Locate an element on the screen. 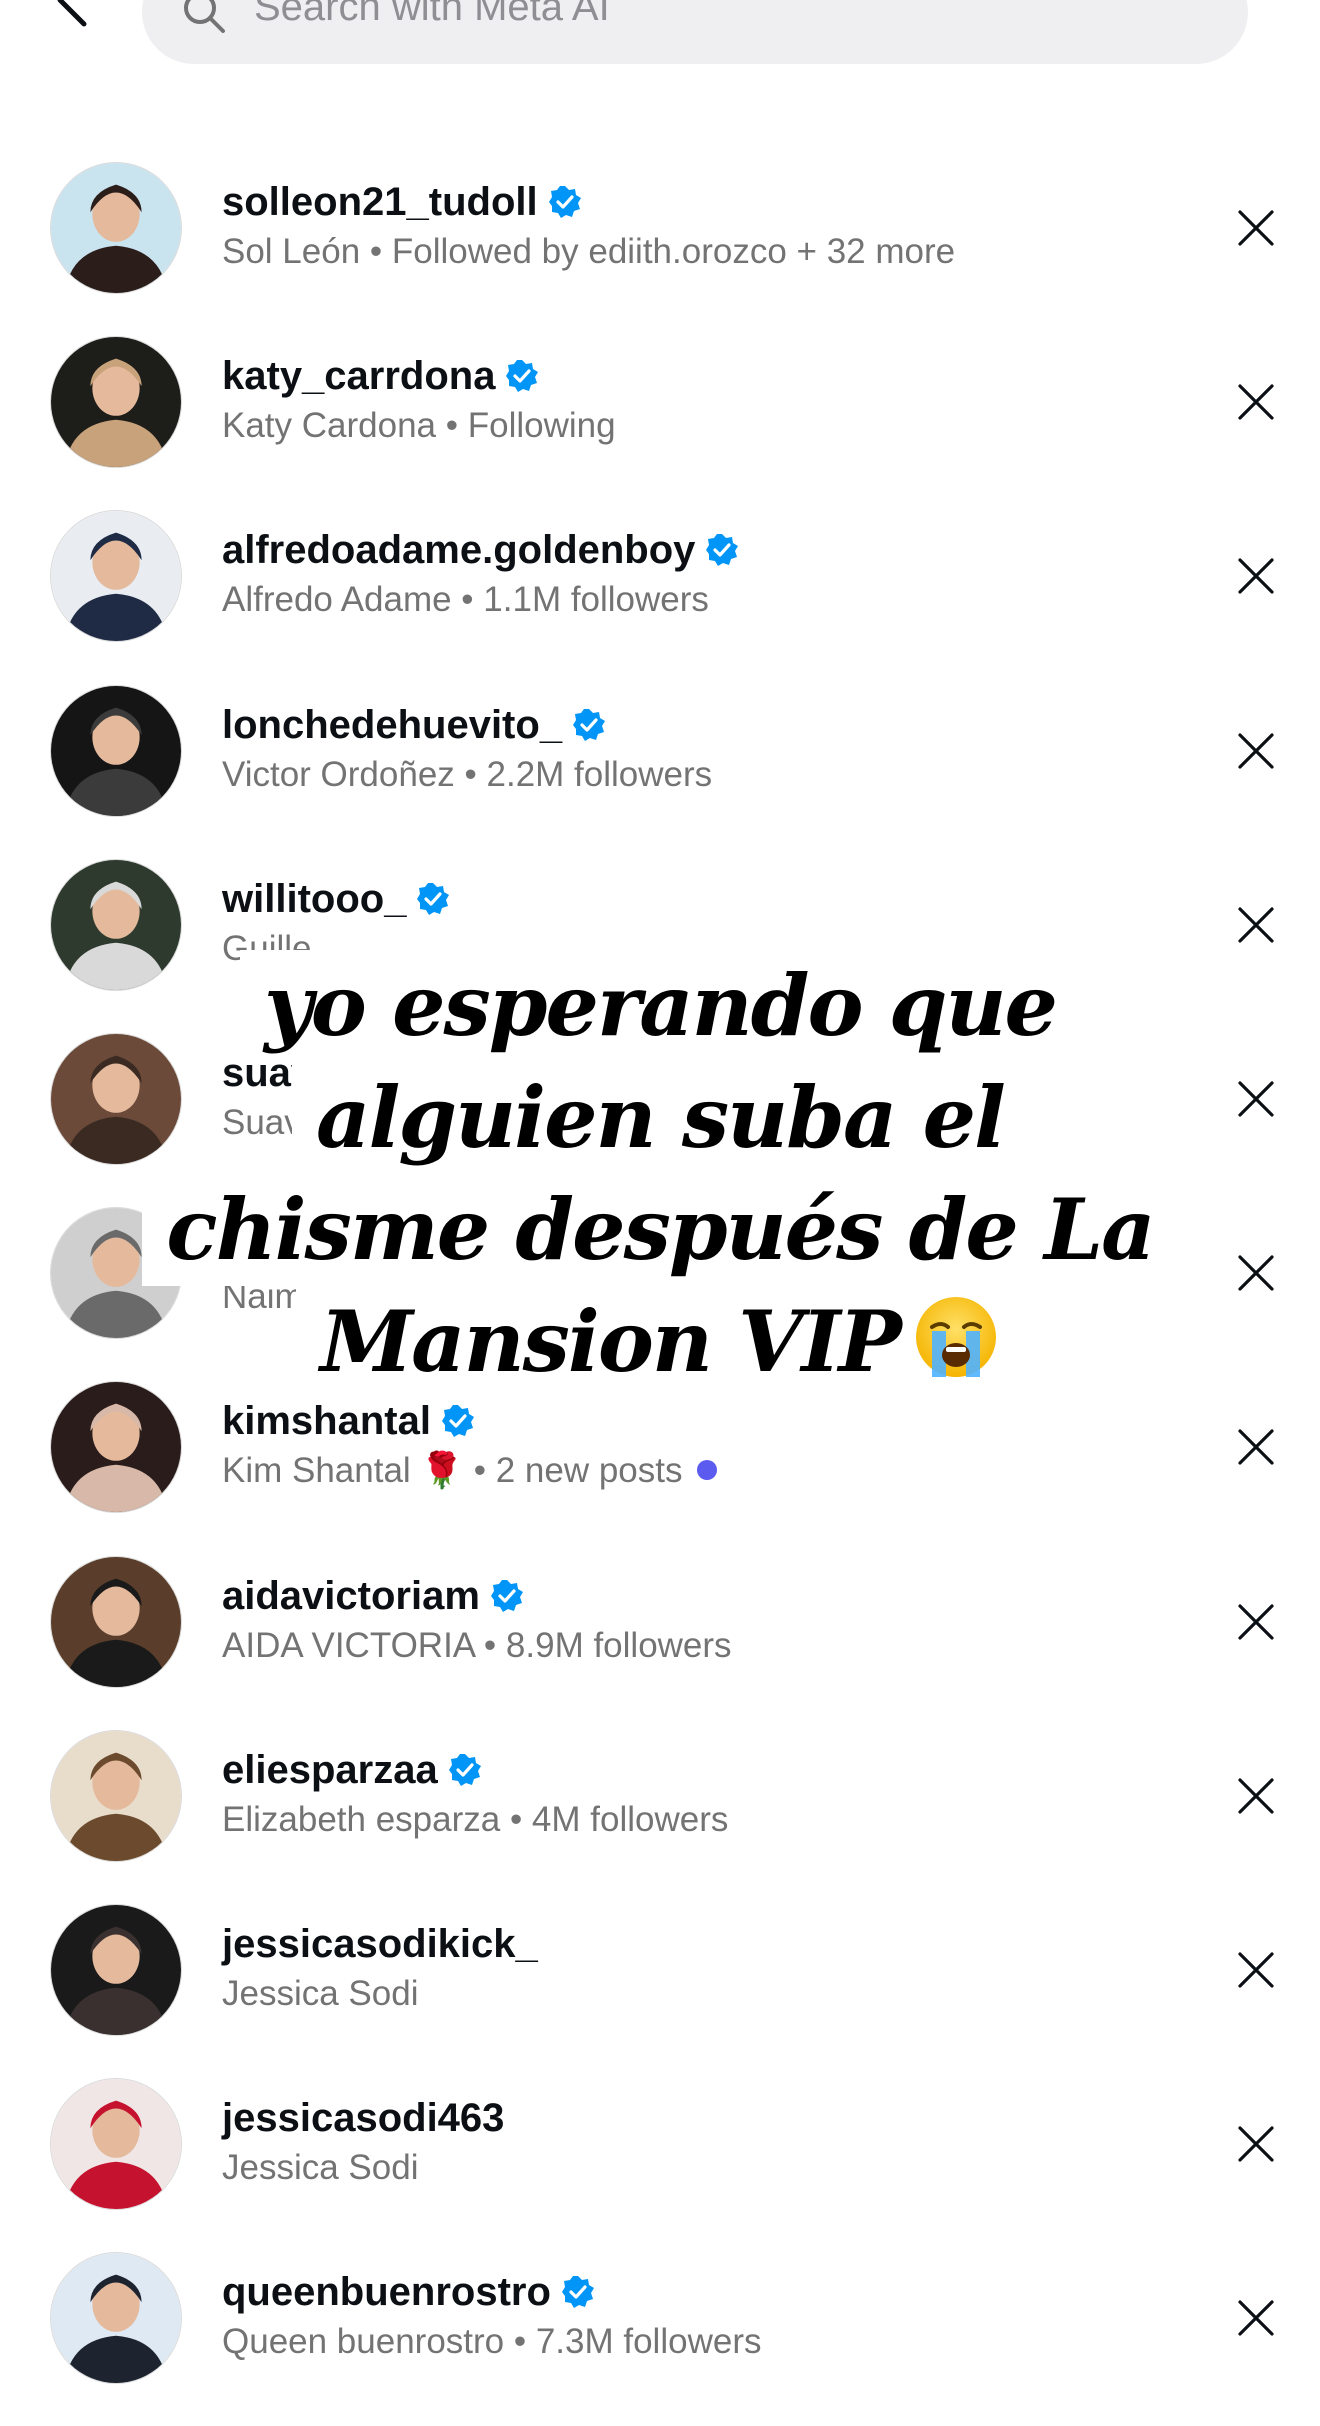  account-row: jessicasodikick_ Jessica Sodi is located at coordinates (660, 1991).